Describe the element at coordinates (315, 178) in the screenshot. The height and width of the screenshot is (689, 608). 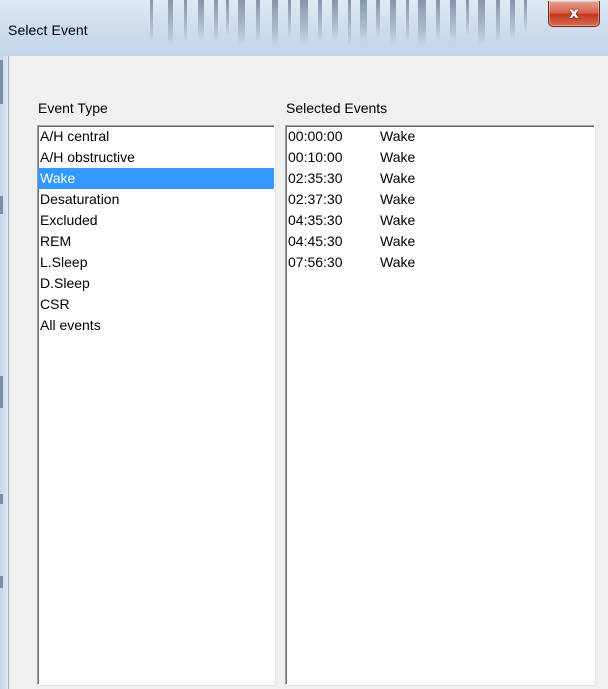
I see `event-time: 02:35:30` at that location.